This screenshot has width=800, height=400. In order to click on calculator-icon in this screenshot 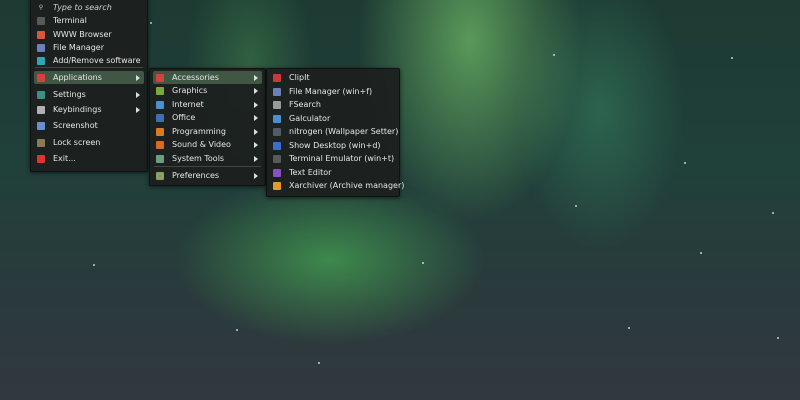, I will do `click(277, 118)`.